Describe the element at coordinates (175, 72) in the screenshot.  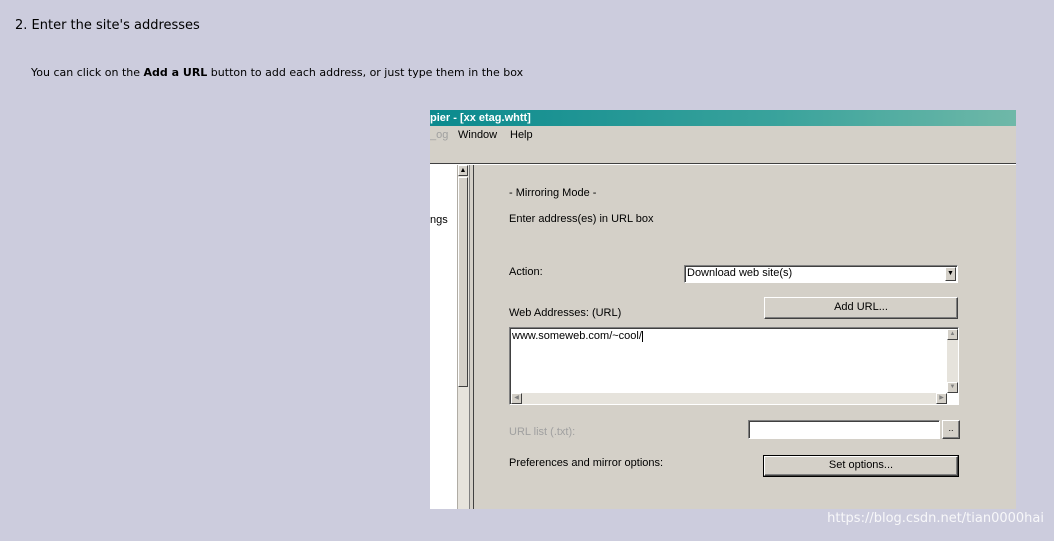
I see `instruction-bold: Add a URL` at that location.